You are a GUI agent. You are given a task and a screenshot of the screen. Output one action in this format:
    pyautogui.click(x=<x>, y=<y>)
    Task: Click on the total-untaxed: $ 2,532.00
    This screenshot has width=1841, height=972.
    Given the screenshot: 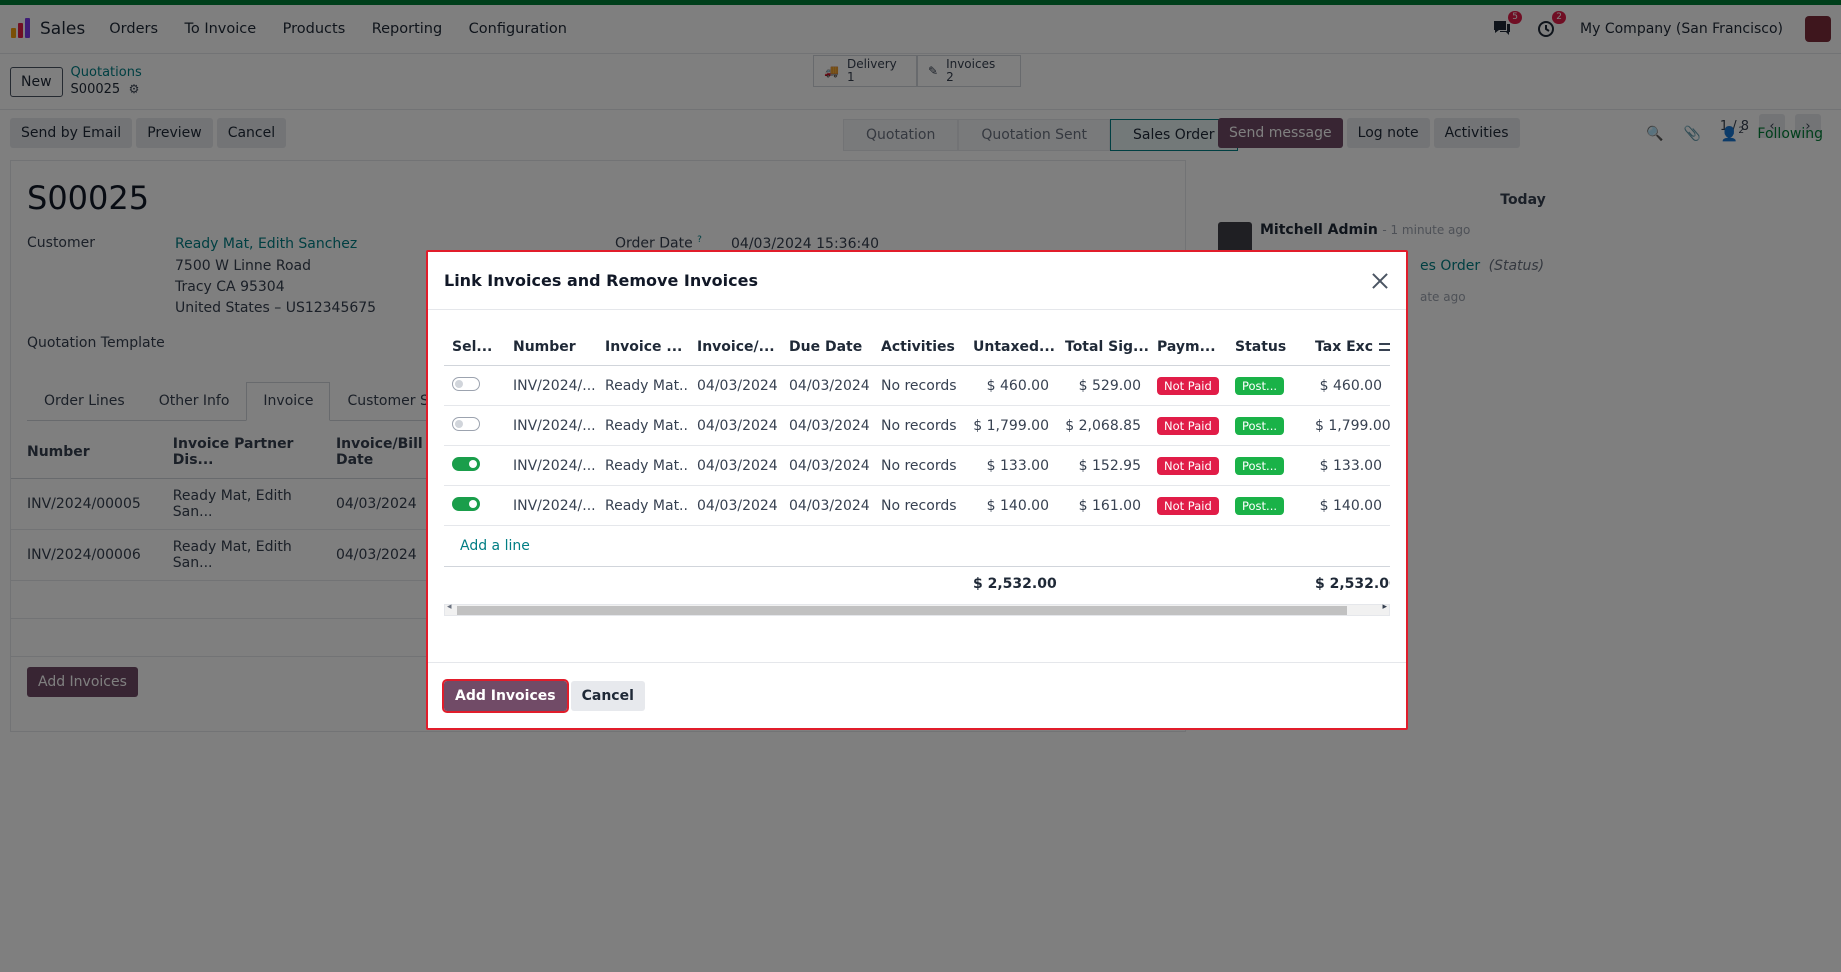 What is the action you would take?
    pyautogui.click(x=1011, y=583)
    